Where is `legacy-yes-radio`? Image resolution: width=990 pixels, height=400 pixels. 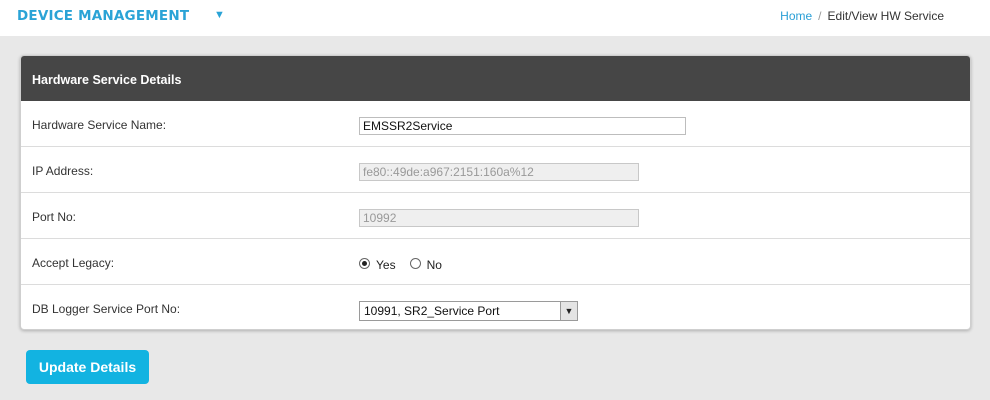 legacy-yes-radio is located at coordinates (364, 263).